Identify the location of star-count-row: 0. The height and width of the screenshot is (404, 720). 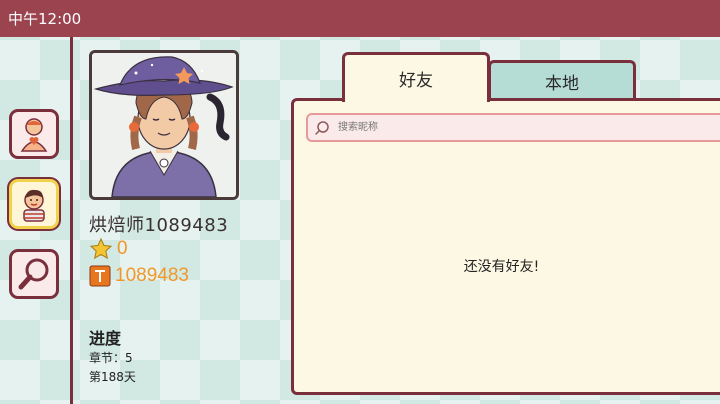
(108, 249).